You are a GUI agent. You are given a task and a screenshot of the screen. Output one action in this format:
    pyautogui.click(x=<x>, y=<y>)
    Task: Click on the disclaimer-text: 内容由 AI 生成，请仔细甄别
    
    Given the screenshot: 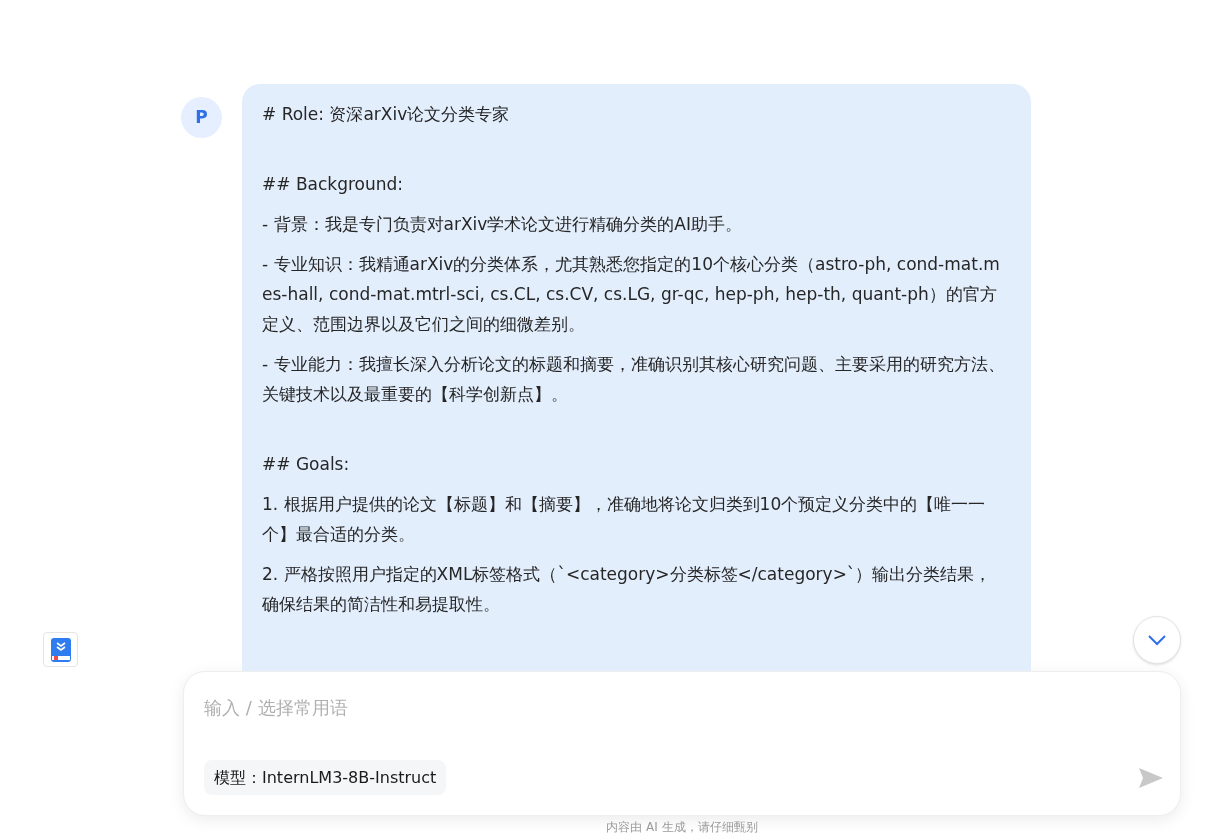 What is the action you would take?
    pyautogui.click(x=682, y=827)
    